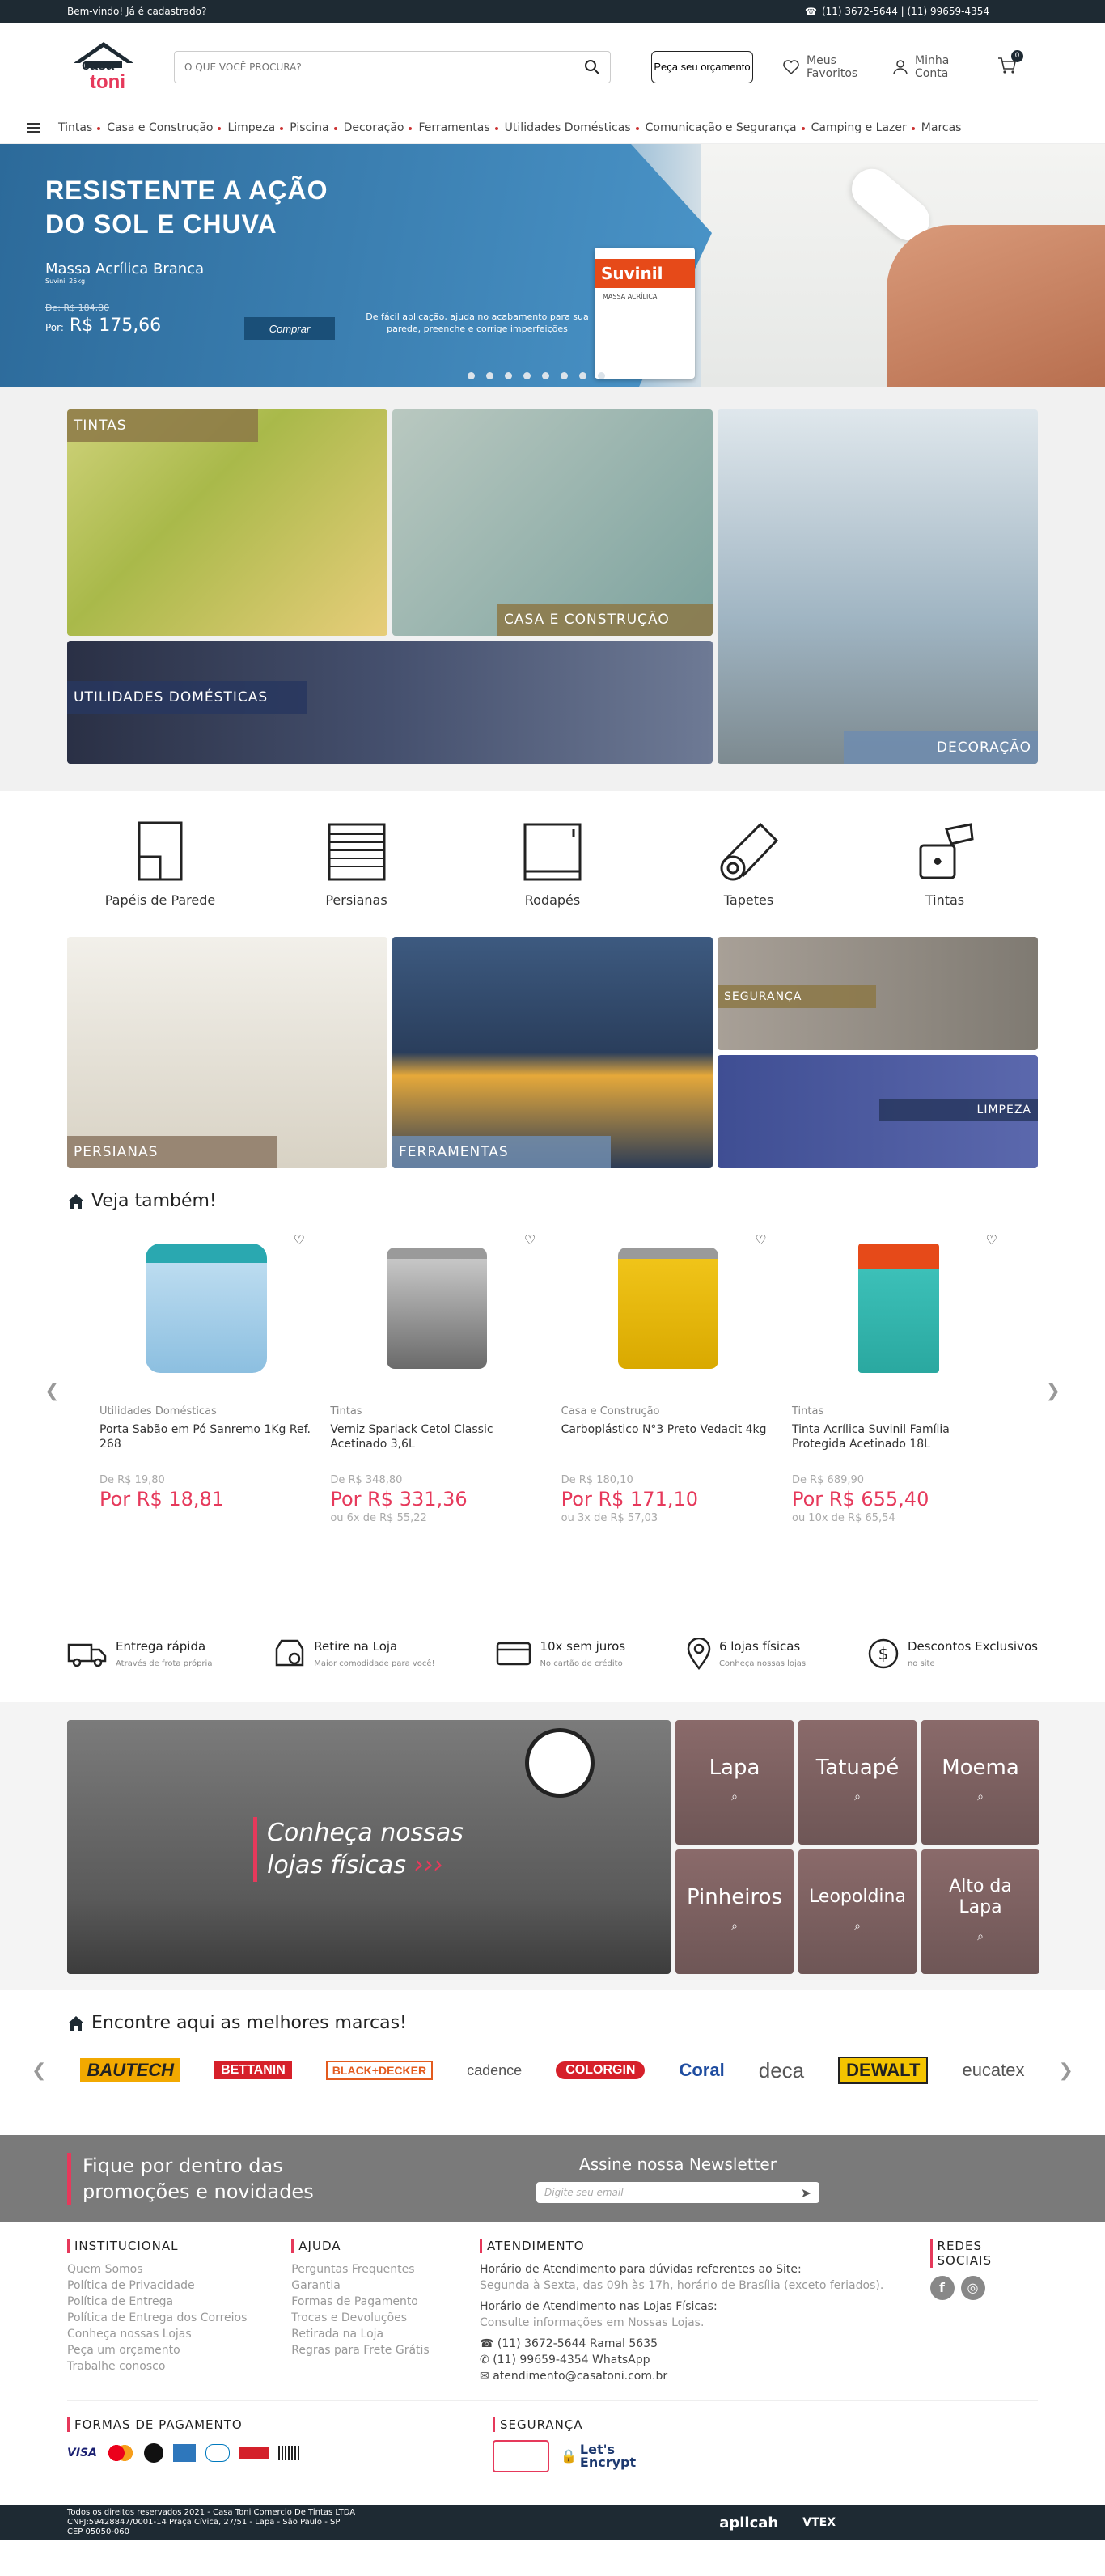 The width and height of the screenshot is (1105, 2576). Describe the element at coordinates (980, 1782) in the screenshot. I see `store-tile-moema: Moema ⌕` at that location.